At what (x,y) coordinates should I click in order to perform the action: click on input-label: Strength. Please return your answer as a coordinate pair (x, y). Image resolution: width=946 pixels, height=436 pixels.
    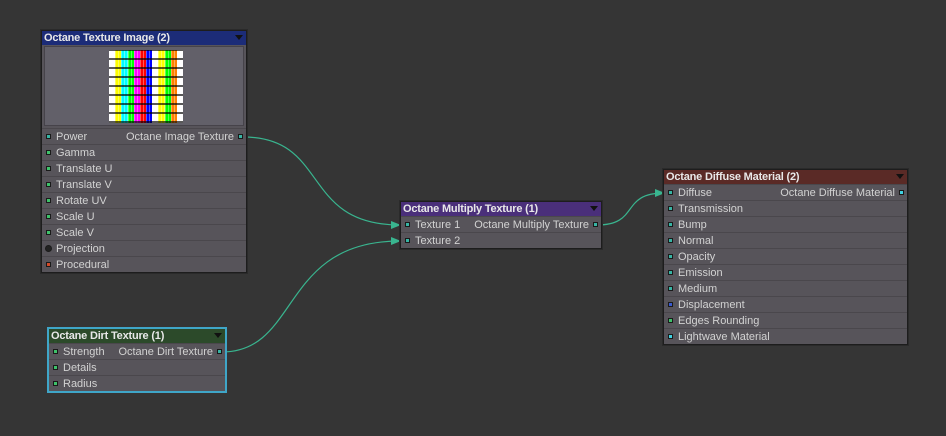
    Looking at the image, I should click on (84, 352).